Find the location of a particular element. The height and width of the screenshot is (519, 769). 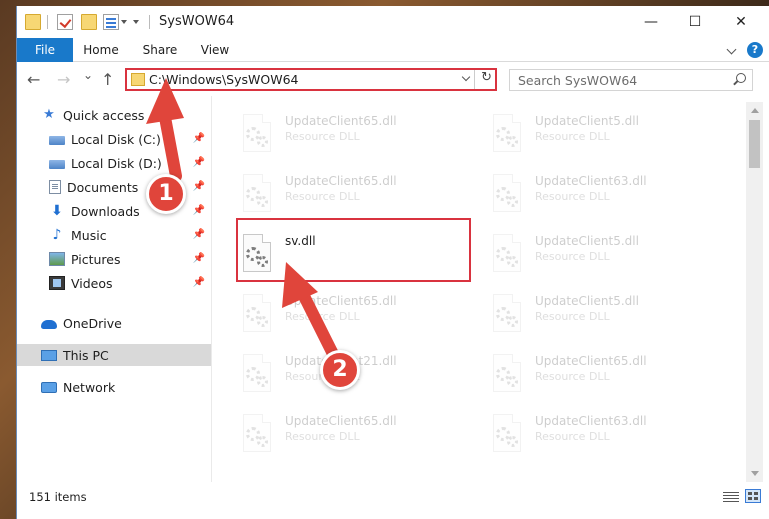

pictures-icon is located at coordinates (57, 259).